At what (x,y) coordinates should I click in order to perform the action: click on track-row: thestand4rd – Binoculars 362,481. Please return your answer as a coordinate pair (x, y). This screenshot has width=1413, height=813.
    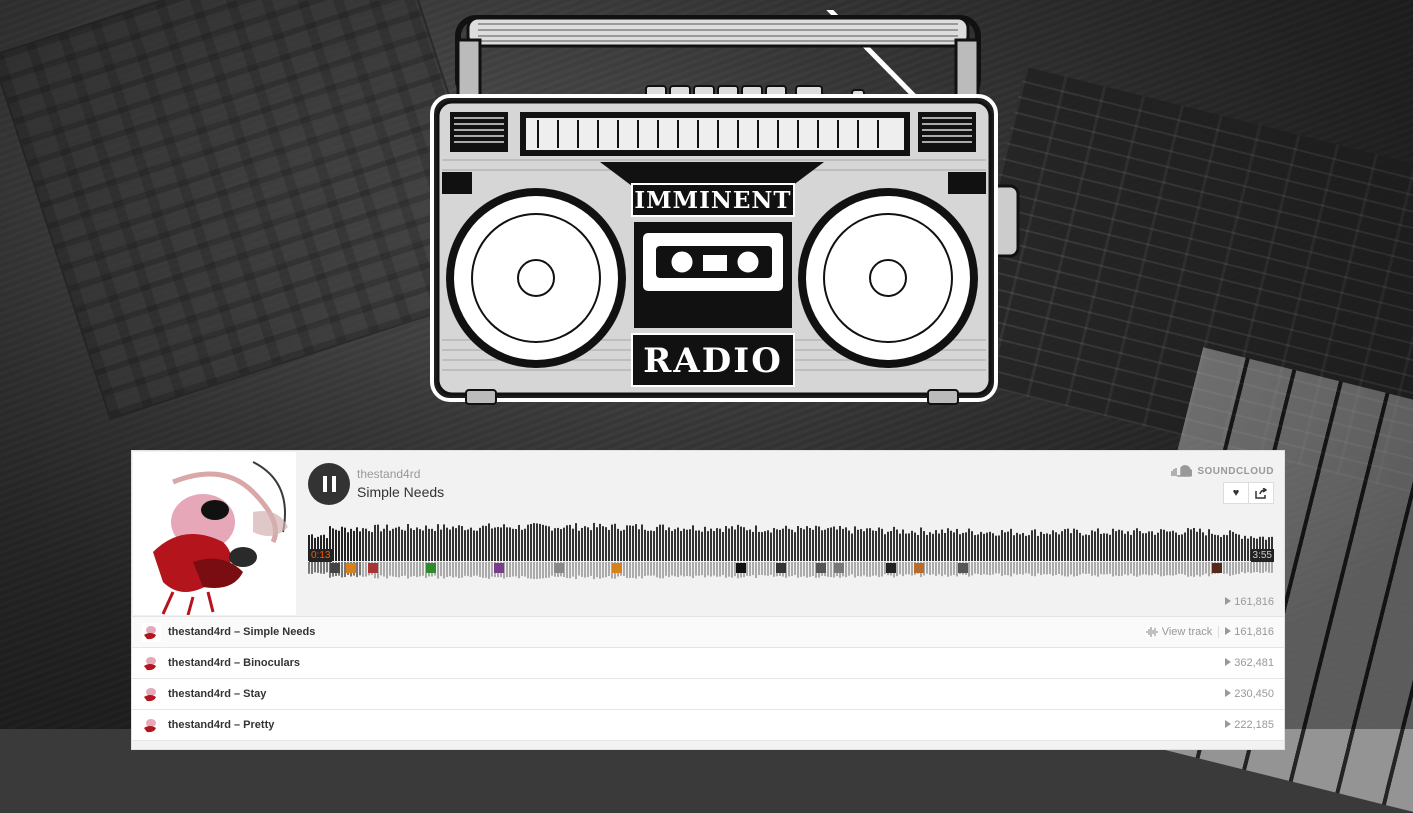
    Looking at the image, I should click on (708, 663).